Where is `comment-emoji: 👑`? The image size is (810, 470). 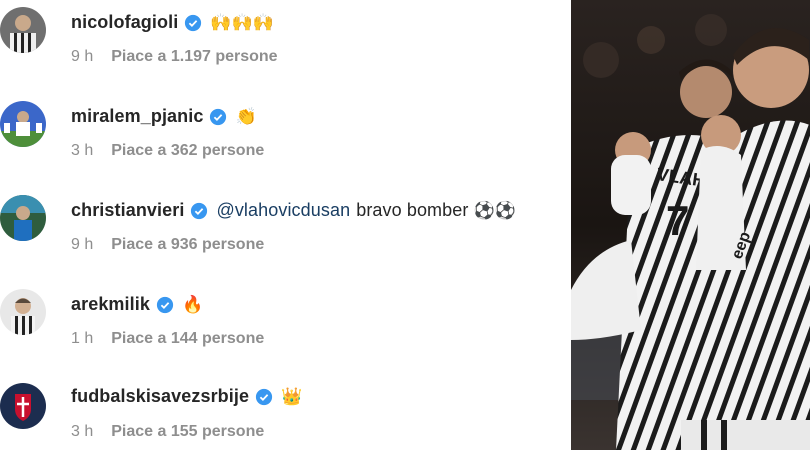 comment-emoji: 👑 is located at coordinates (292, 396).